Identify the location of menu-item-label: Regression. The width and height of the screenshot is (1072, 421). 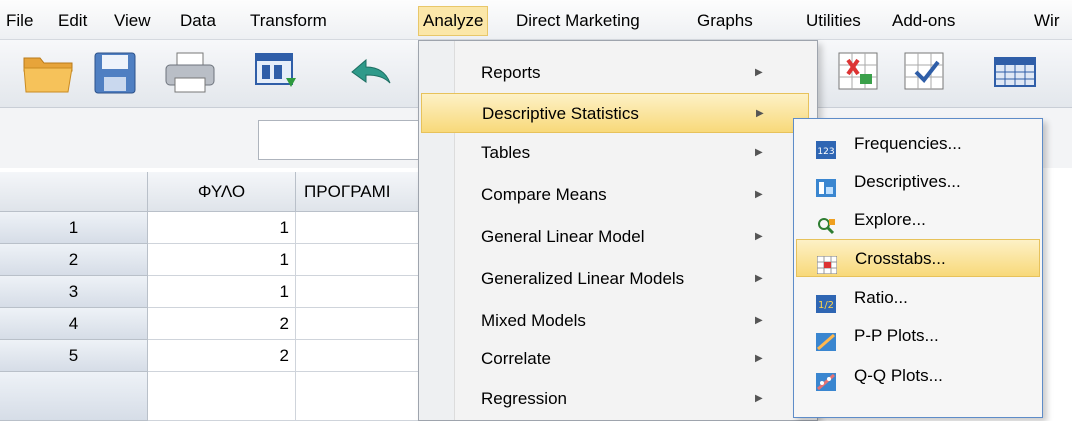
(524, 398).